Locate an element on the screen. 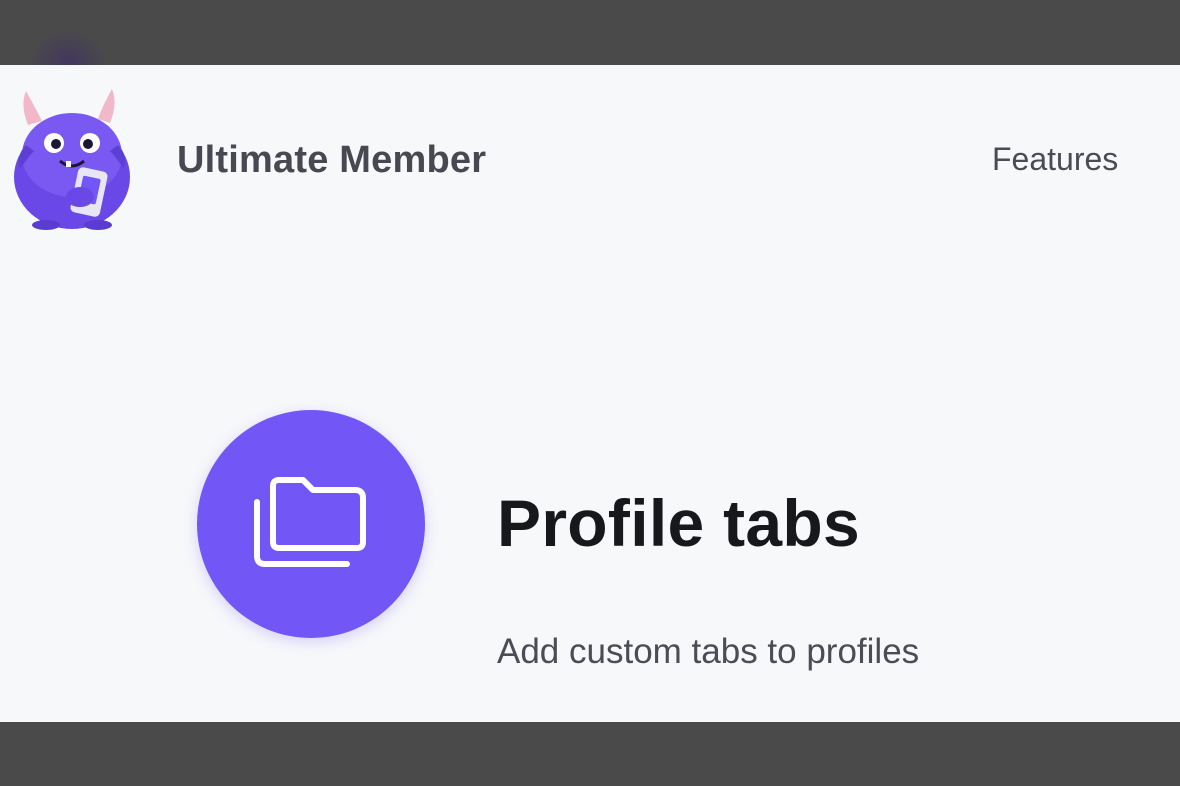  brand-name-link: Ultimate Member is located at coordinates (331, 160).